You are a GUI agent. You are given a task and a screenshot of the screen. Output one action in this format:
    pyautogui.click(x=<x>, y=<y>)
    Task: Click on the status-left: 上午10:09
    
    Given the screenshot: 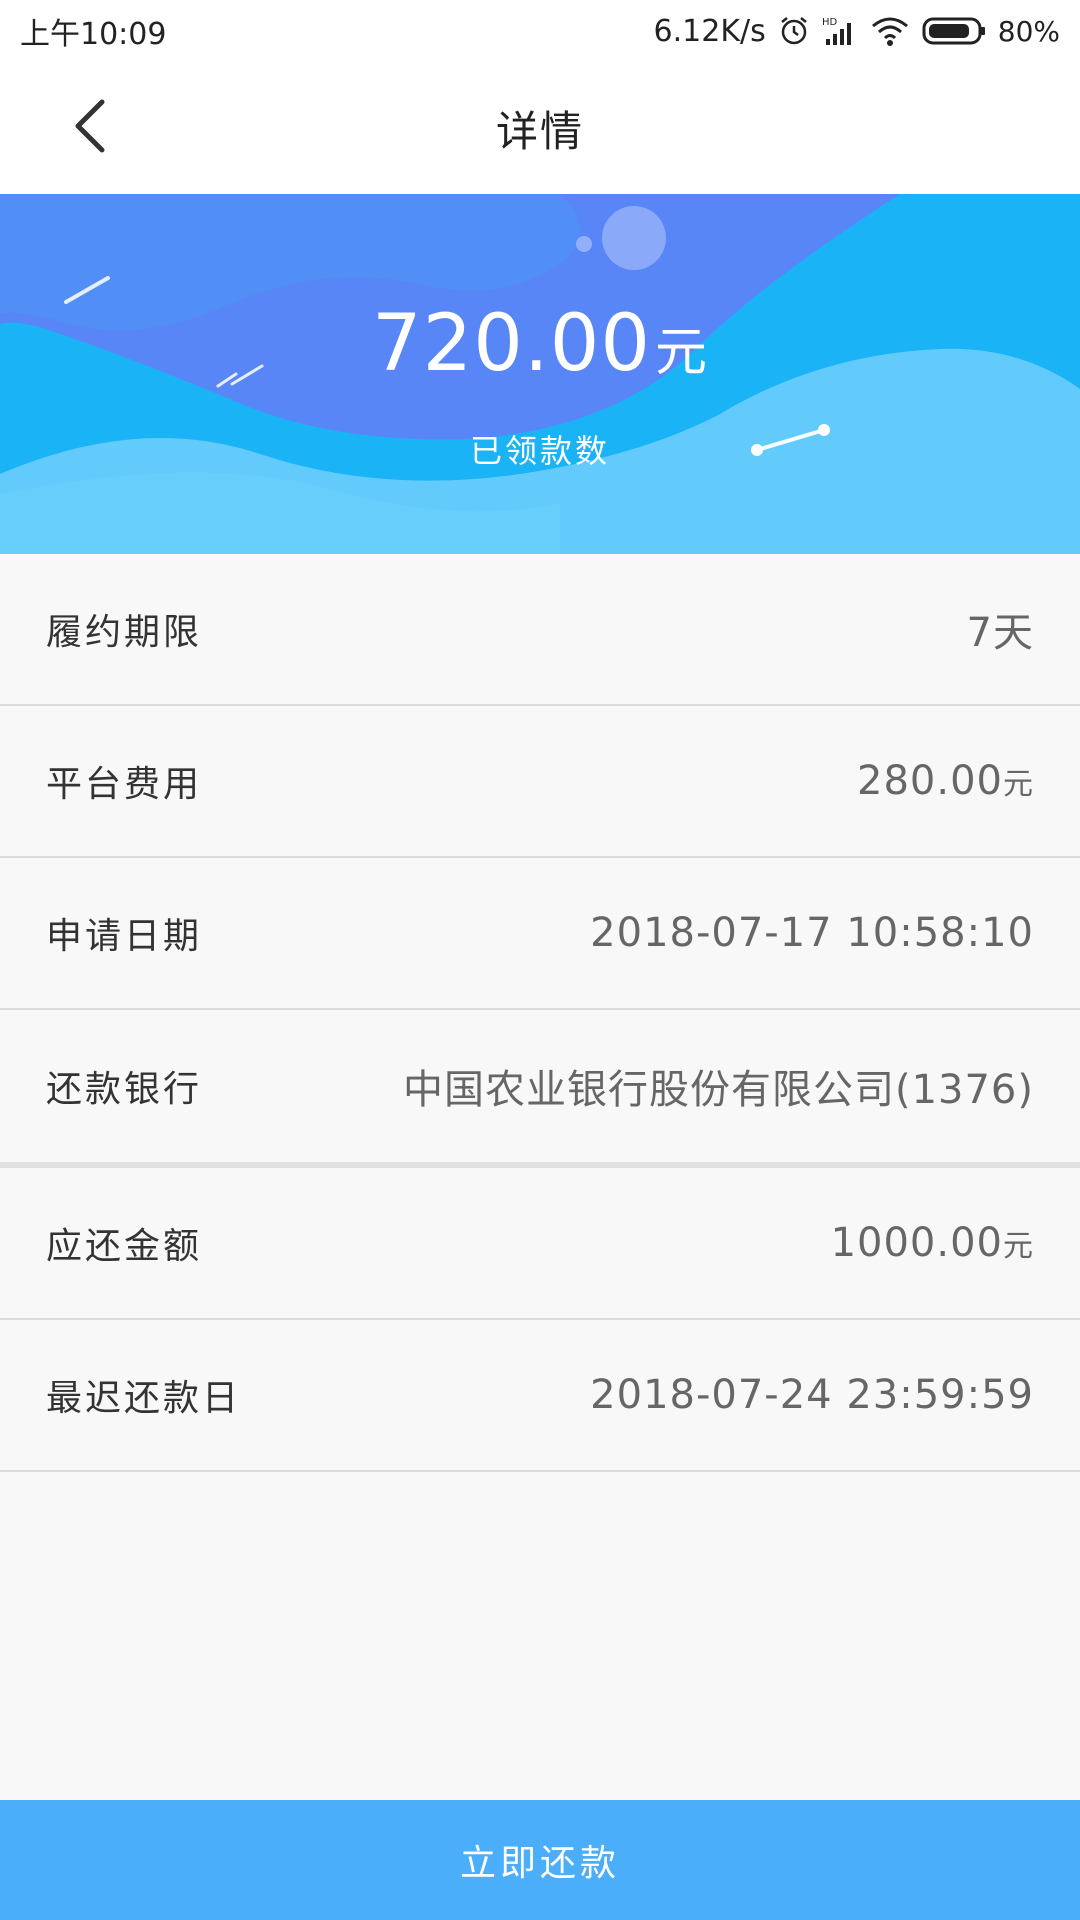 What is the action you would take?
    pyautogui.click(x=93, y=31)
    